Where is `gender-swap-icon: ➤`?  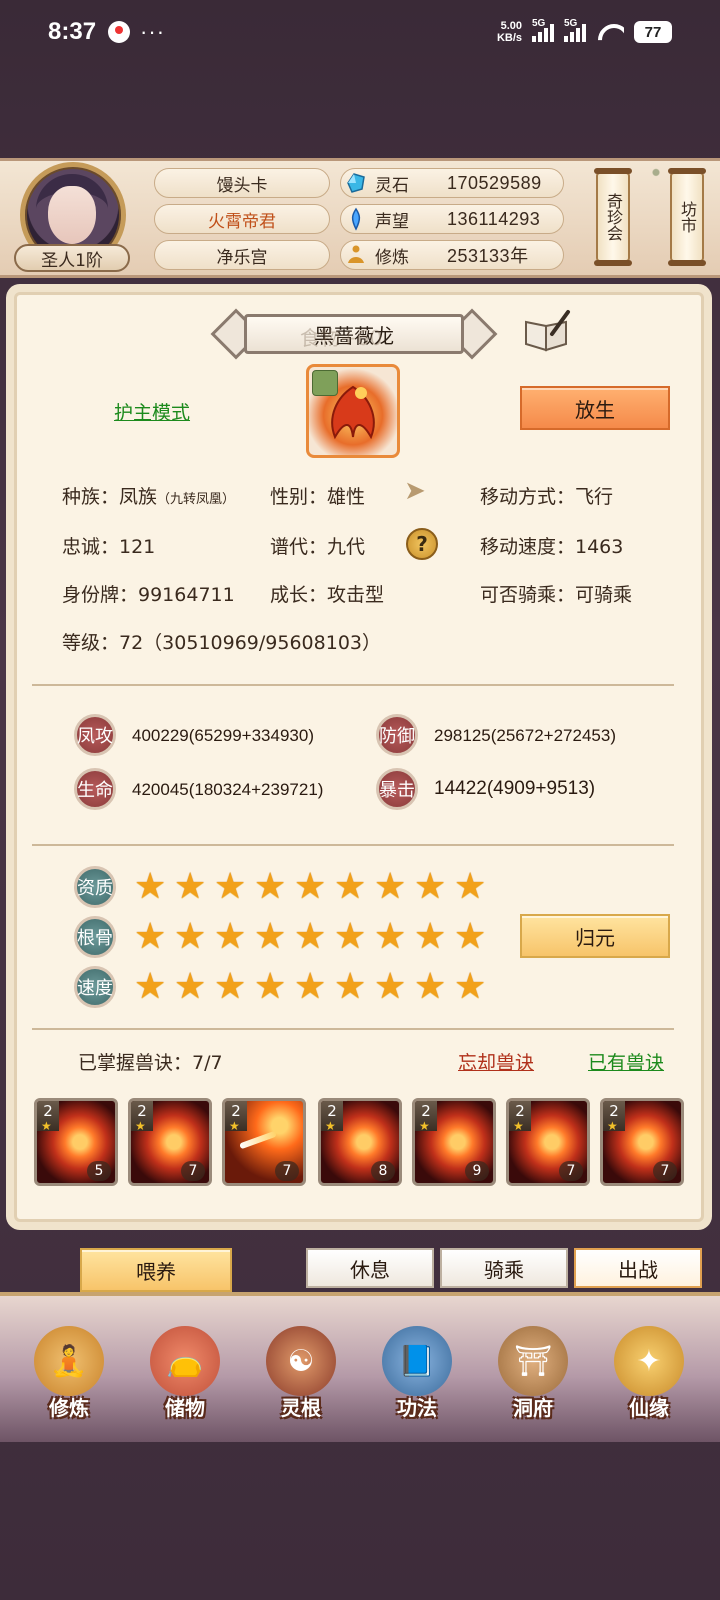
gender-swap-icon: ➤ is located at coordinates (421, 491).